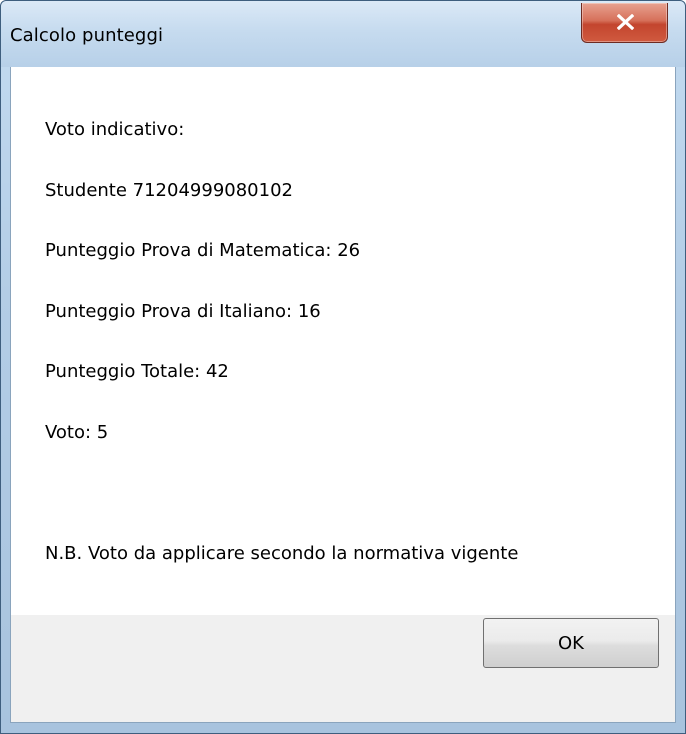  What do you see at coordinates (115, 129) in the screenshot?
I see `message-heading: Voto indicativo:` at bounding box center [115, 129].